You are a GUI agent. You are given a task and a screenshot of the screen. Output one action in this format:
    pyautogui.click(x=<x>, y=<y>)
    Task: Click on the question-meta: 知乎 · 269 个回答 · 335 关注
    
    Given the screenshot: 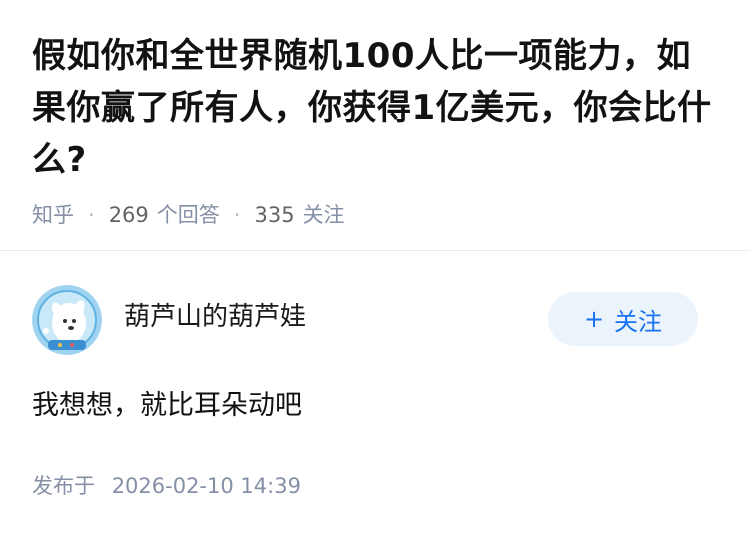 What is the action you would take?
    pyautogui.click(x=375, y=215)
    